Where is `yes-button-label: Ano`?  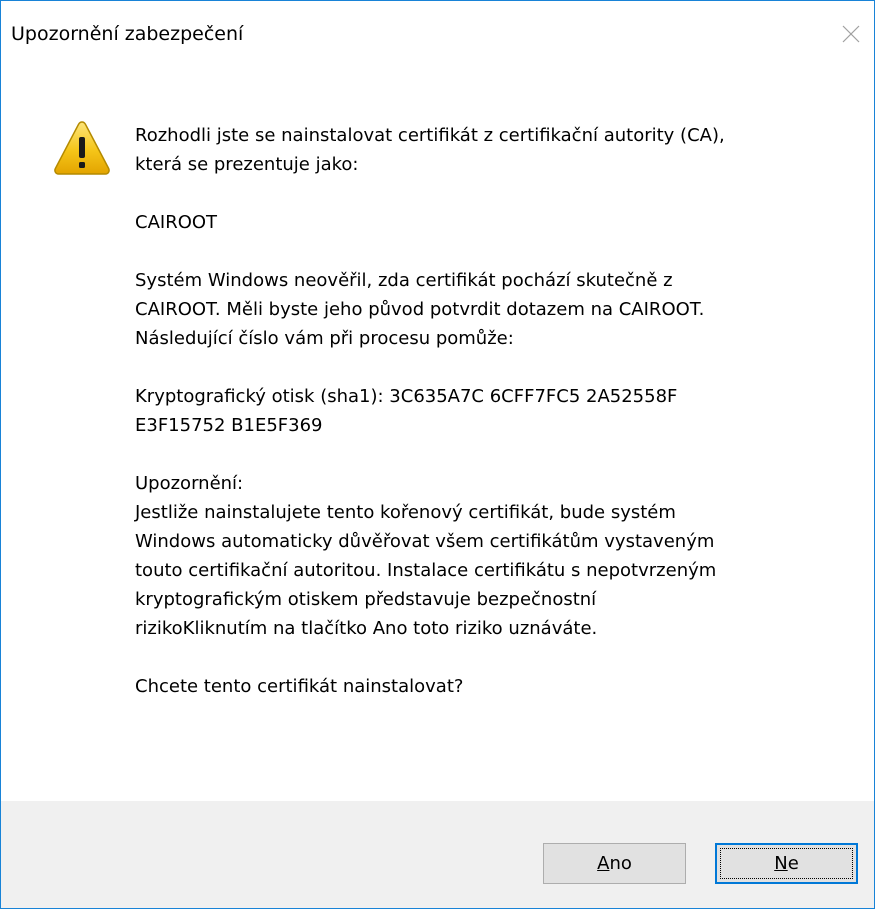 yes-button-label: Ano is located at coordinates (614, 863).